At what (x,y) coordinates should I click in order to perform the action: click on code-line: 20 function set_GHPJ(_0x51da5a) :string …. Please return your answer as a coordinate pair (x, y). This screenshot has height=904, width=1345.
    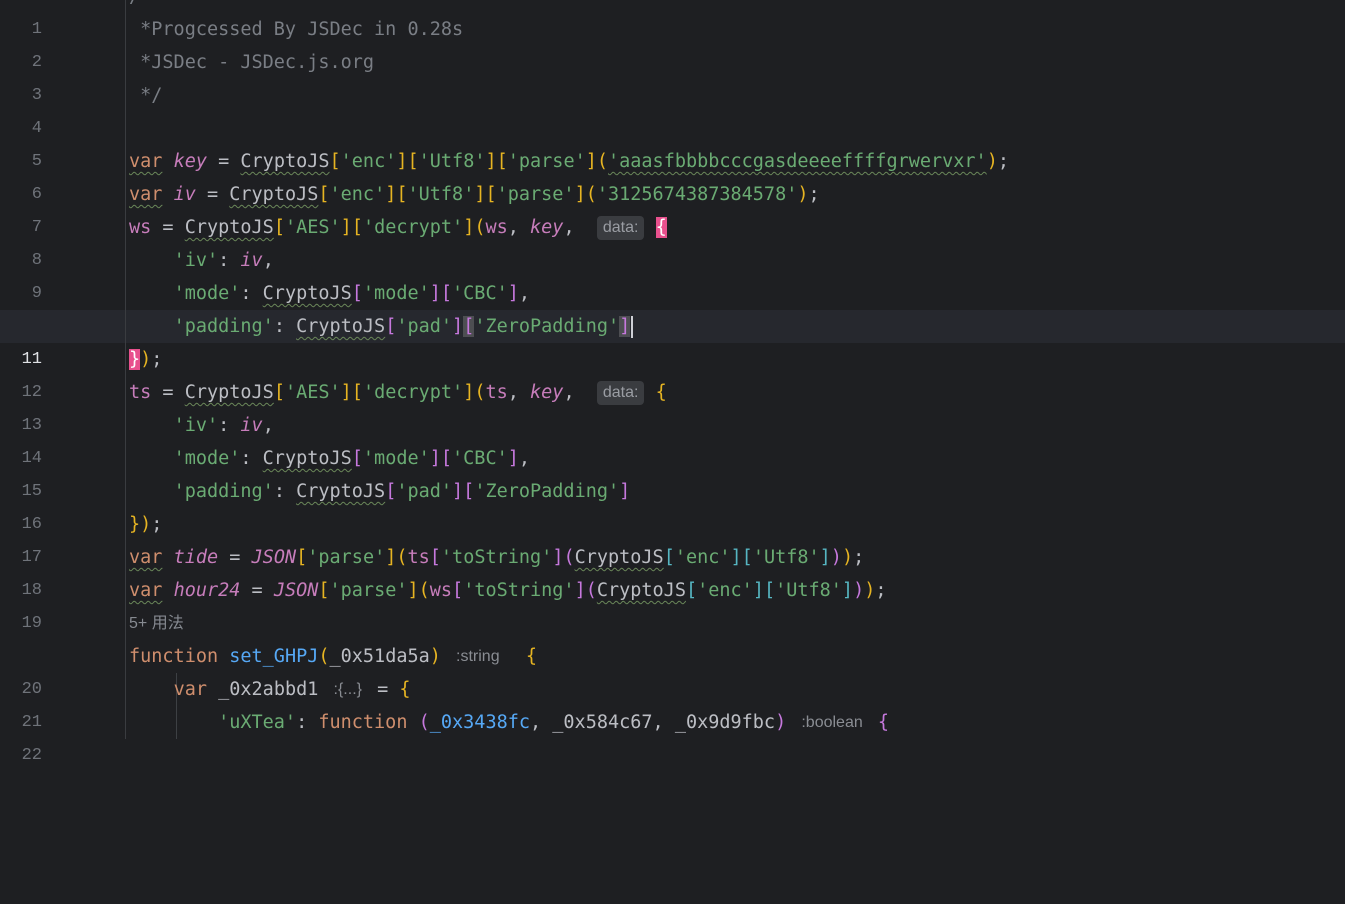
    Looking at the image, I should click on (672, 669).